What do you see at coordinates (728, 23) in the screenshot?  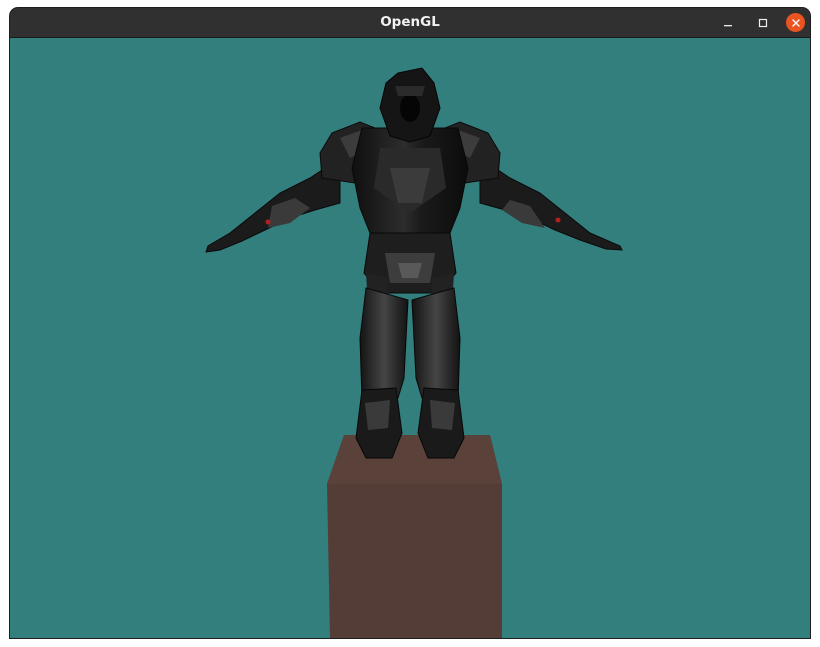 I see `minimize-button` at bounding box center [728, 23].